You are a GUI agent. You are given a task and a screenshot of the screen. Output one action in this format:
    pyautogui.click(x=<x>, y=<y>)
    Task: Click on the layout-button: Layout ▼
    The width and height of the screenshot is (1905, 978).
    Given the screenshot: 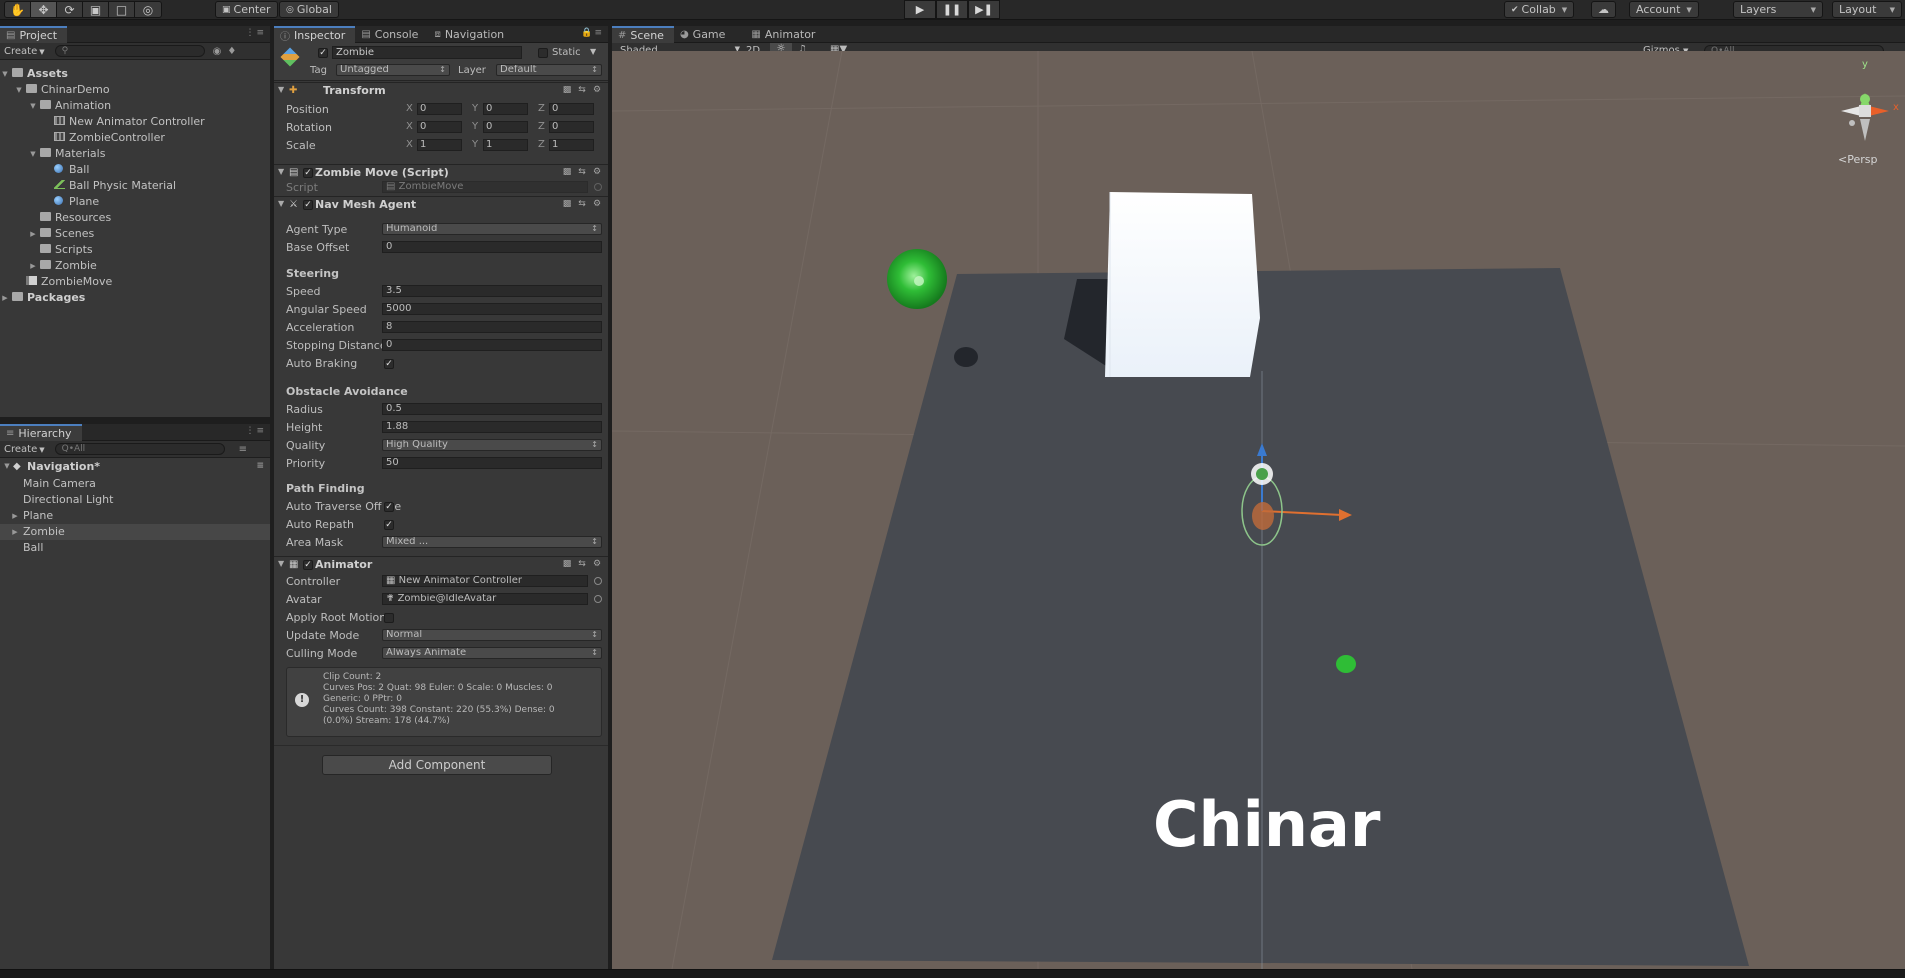 What is the action you would take?
    pyautogui.click(x=1867, y=9)
    